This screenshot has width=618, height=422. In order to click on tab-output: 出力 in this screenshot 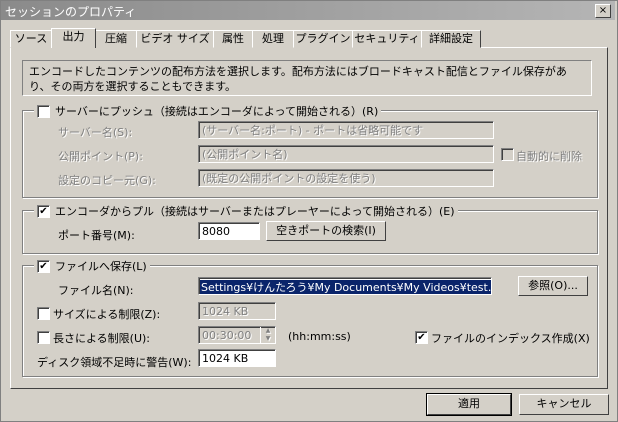, I will do `click(73, 38)`.